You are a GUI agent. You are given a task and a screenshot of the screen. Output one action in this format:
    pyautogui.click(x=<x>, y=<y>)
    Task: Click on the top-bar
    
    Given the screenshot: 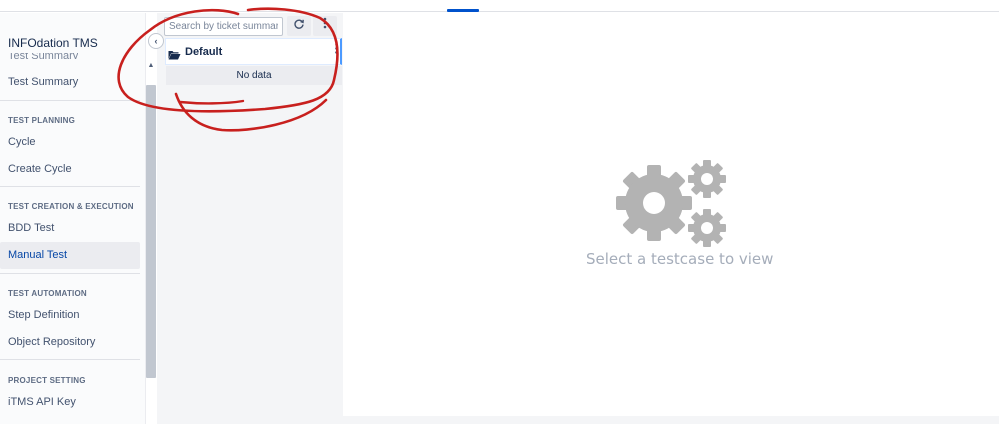 What is the action you would take?
    pyautogui.click(x=499, y=6)
    